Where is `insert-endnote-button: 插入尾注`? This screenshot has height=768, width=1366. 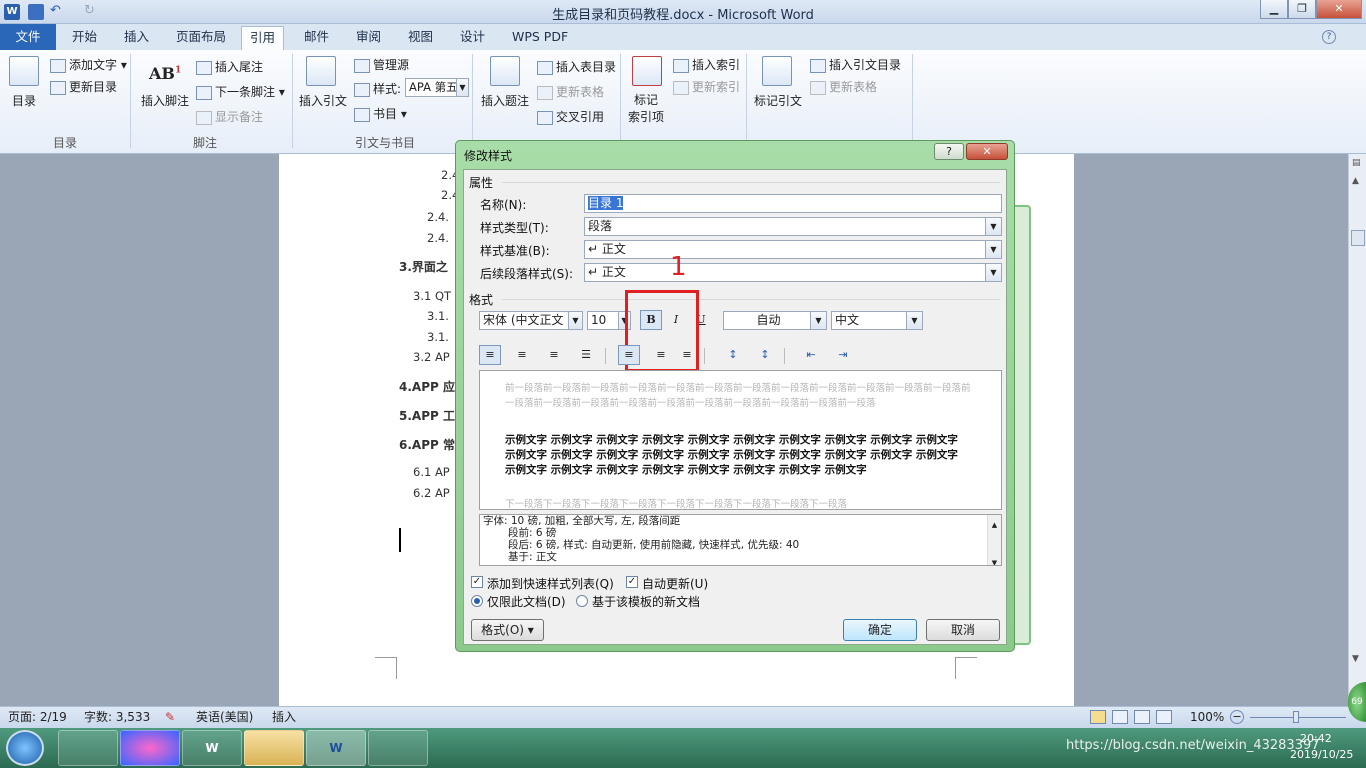 insert-endnote-button: 插入尾注 is located at coordinates (229, 66).